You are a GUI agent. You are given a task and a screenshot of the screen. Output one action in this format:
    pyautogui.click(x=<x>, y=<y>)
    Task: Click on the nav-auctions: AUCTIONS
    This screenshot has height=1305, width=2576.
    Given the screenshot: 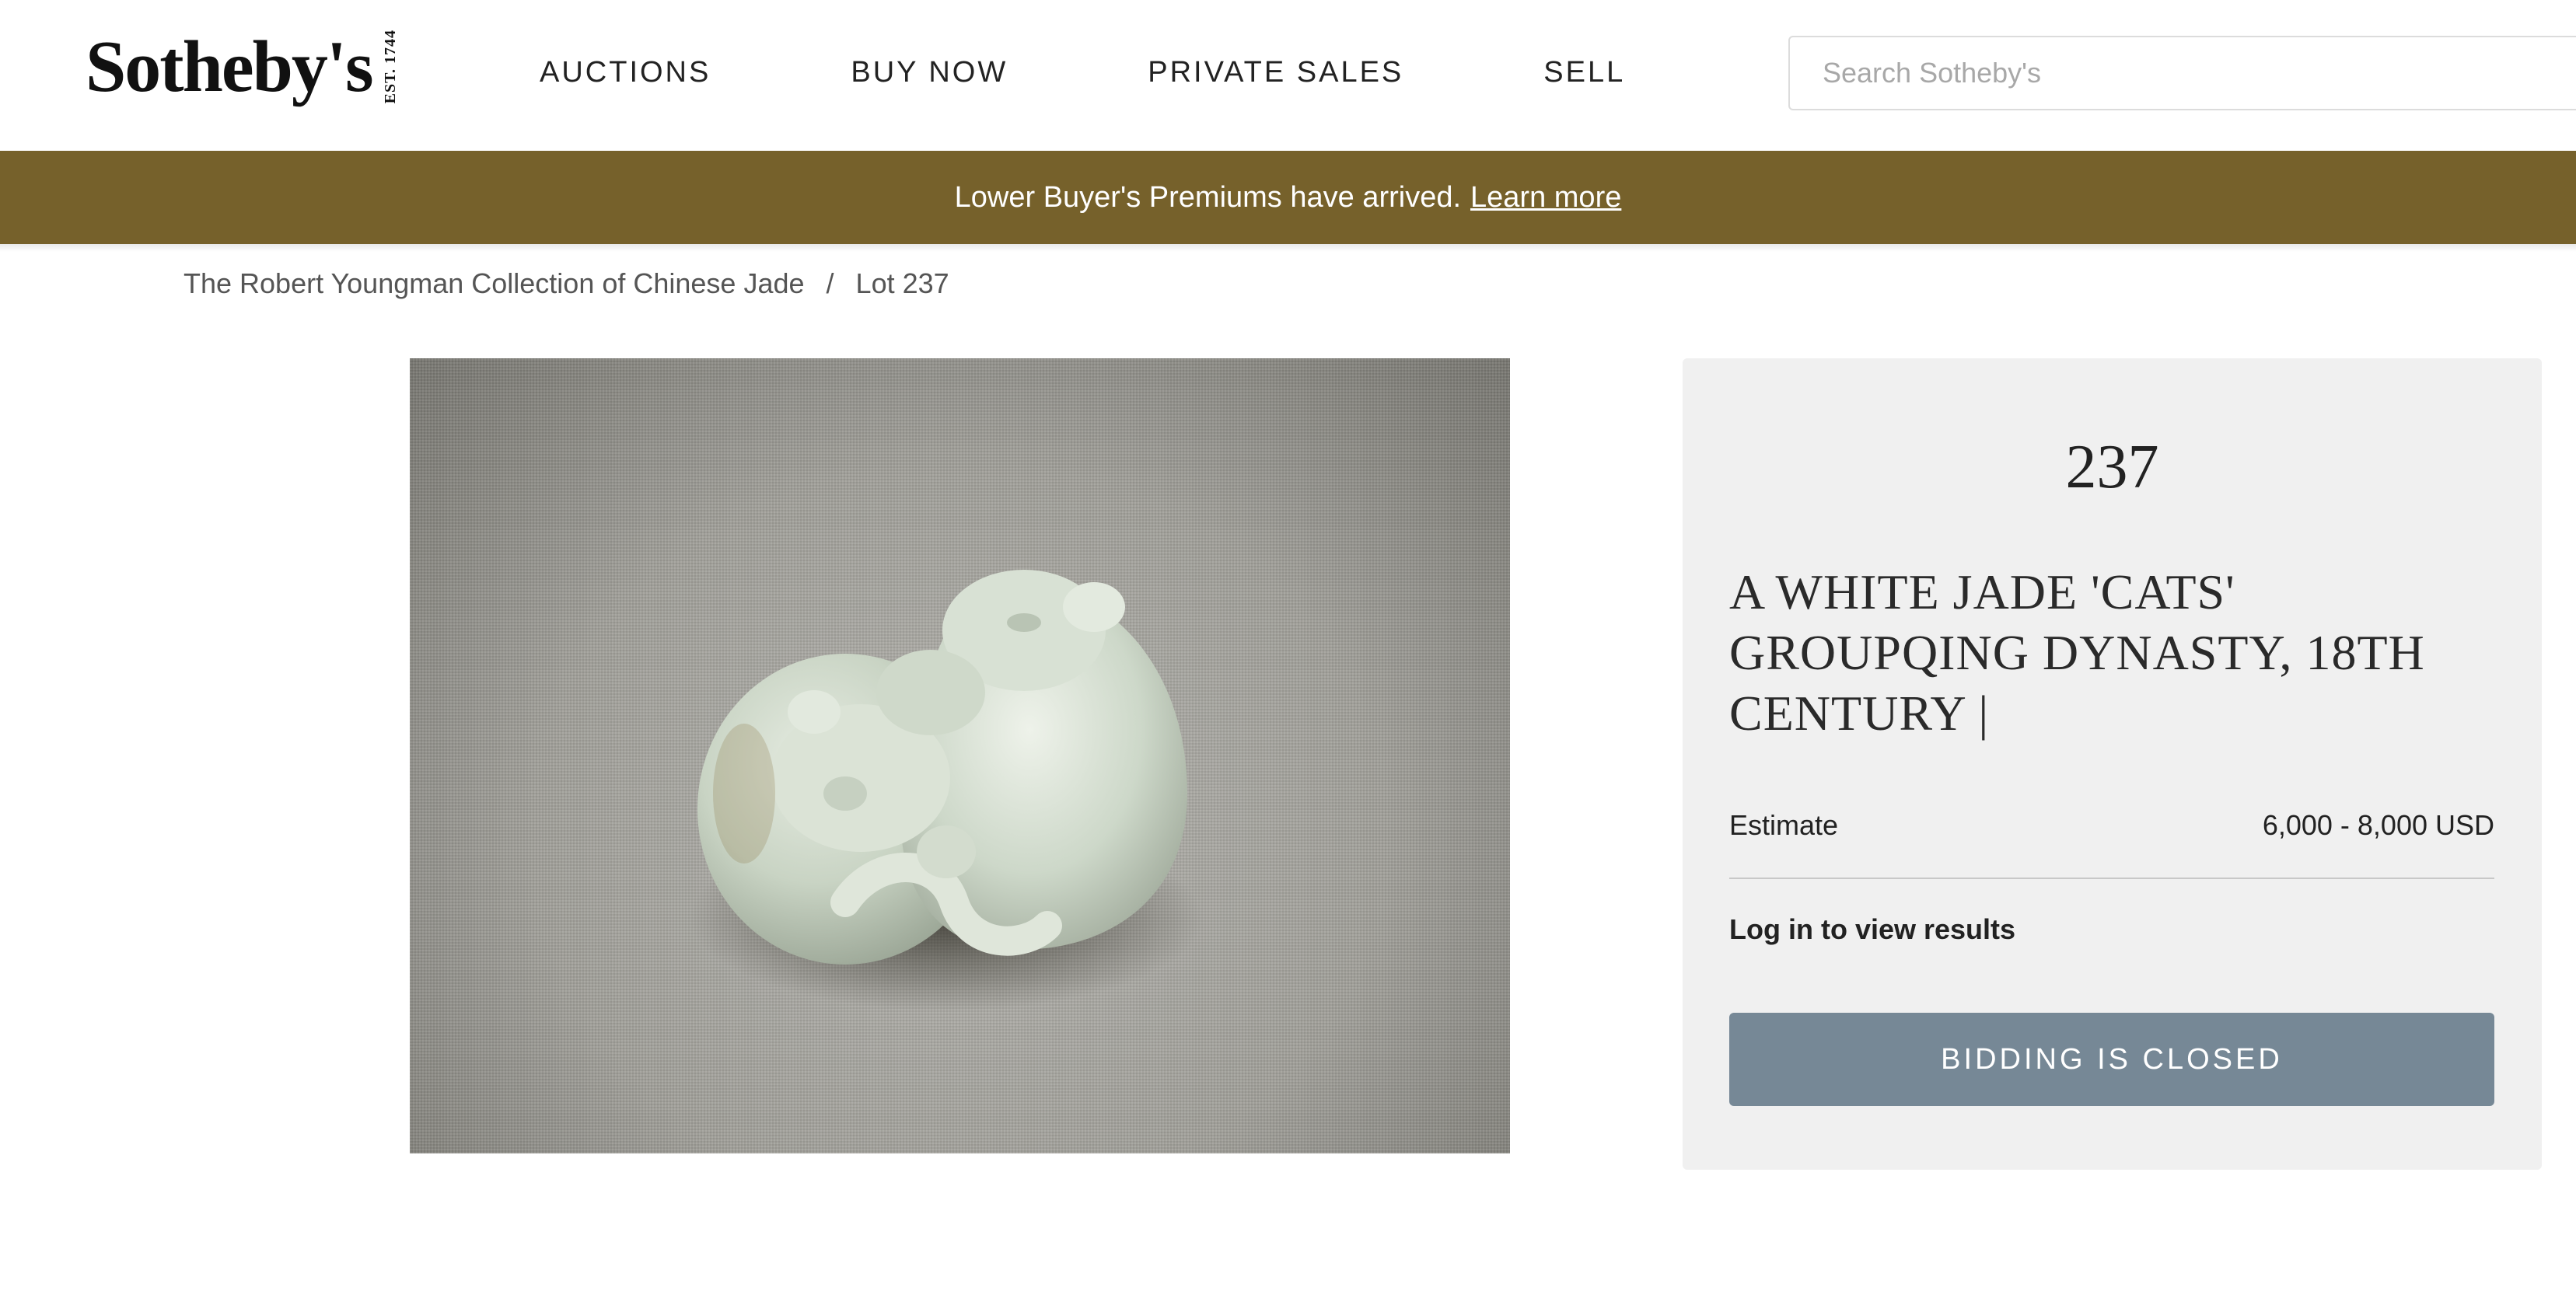 What is the action you would take?
    pyautogui.click(x=625, y=72)
    